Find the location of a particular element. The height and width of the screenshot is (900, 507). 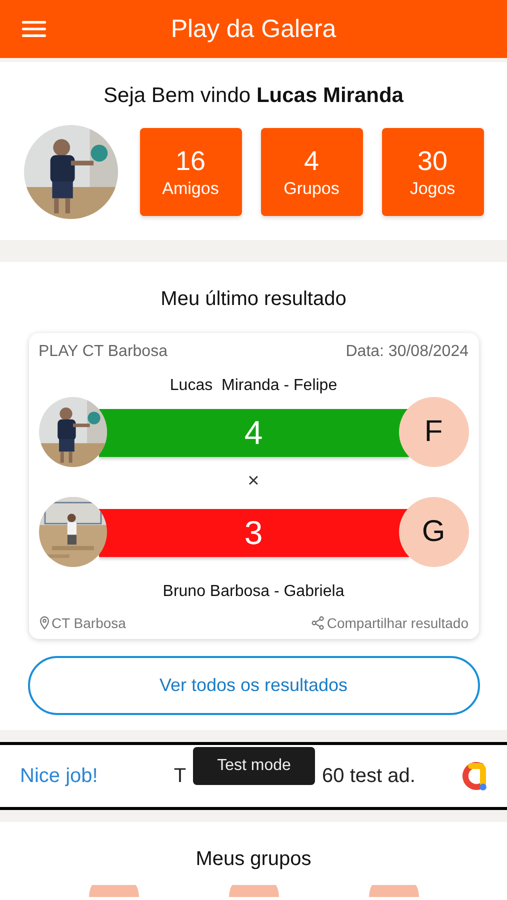

partner-initial: F is located at coordinates (433, 432).